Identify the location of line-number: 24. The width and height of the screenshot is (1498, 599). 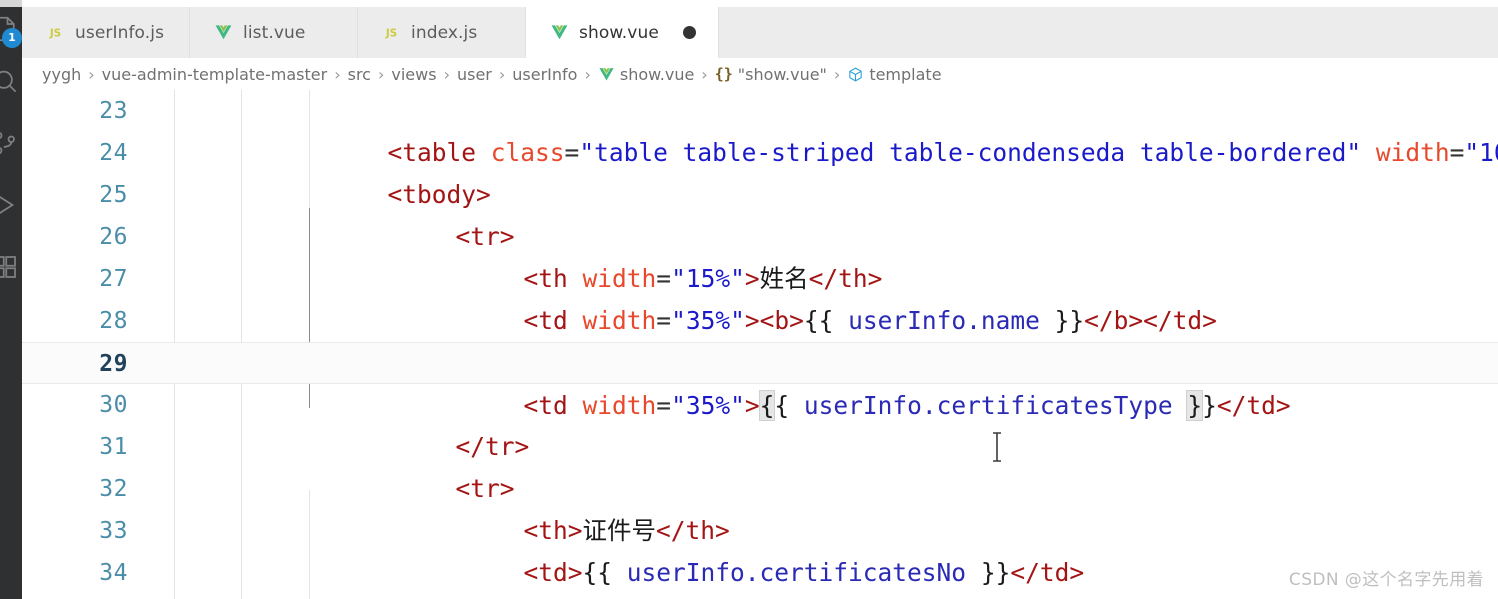
(113, 153).